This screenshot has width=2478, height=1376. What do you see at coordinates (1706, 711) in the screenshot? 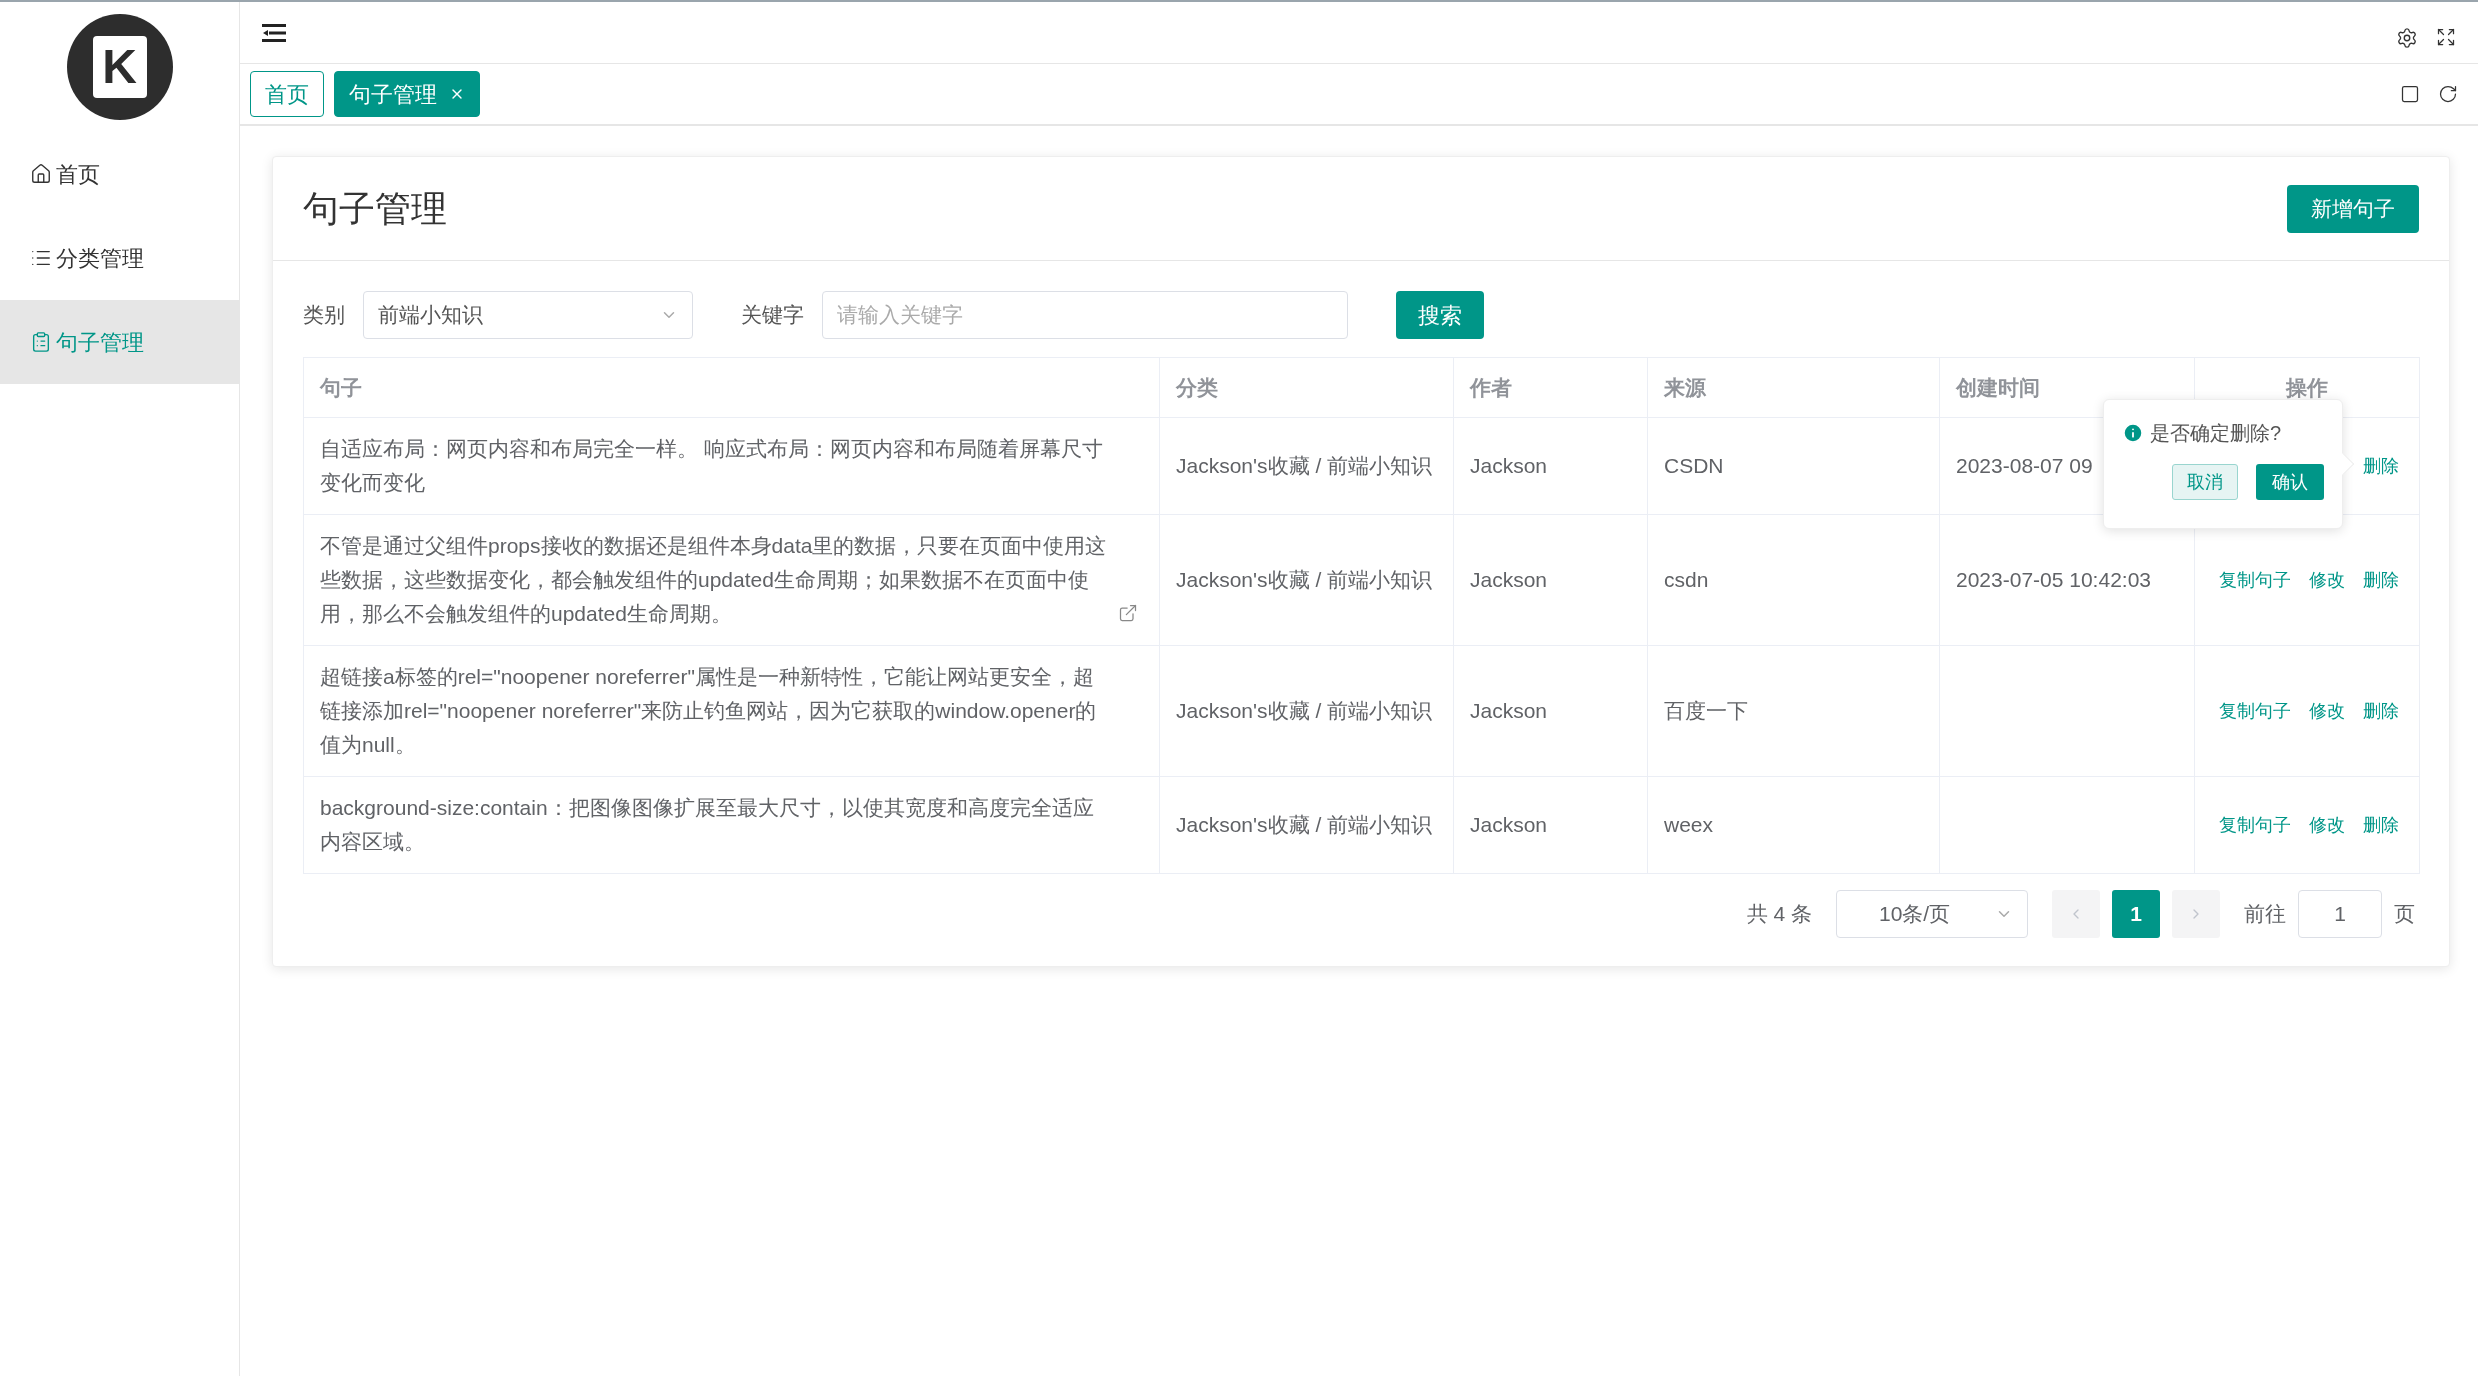
I see `source-text: 百度一下` at bounding box center [1706, 711].